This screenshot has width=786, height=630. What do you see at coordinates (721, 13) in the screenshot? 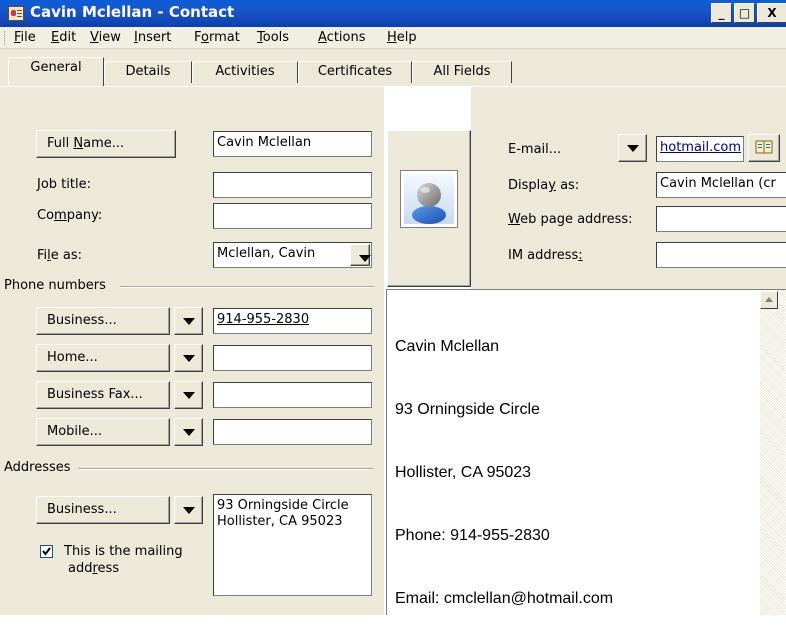
I see `minimize-button: _` at bounding box center [721, 13].